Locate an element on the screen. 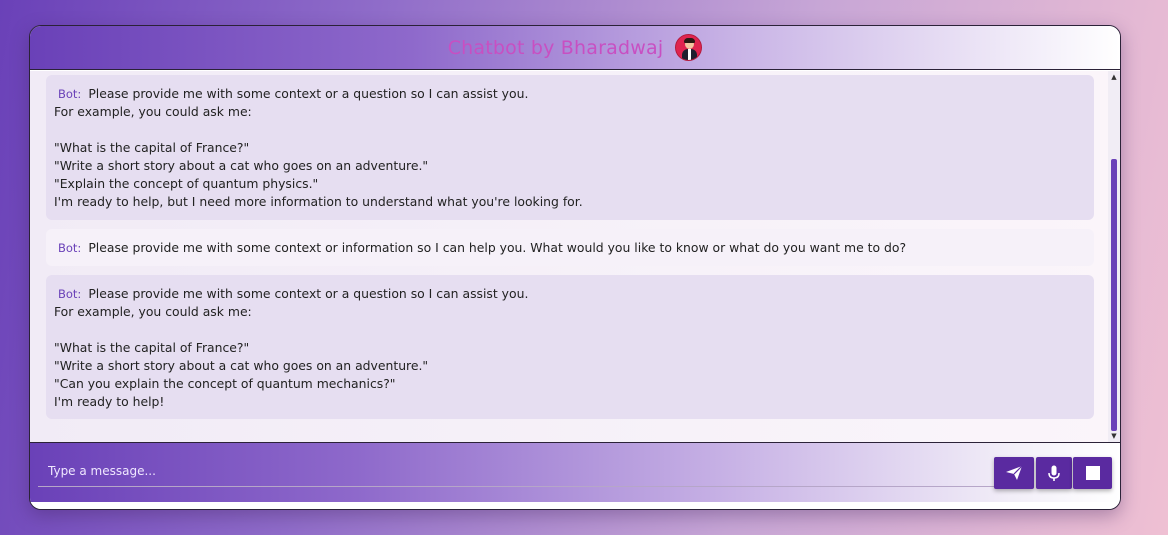 This screenshot has width=1168, height=535. message-input is located at coordinates (517, 471).